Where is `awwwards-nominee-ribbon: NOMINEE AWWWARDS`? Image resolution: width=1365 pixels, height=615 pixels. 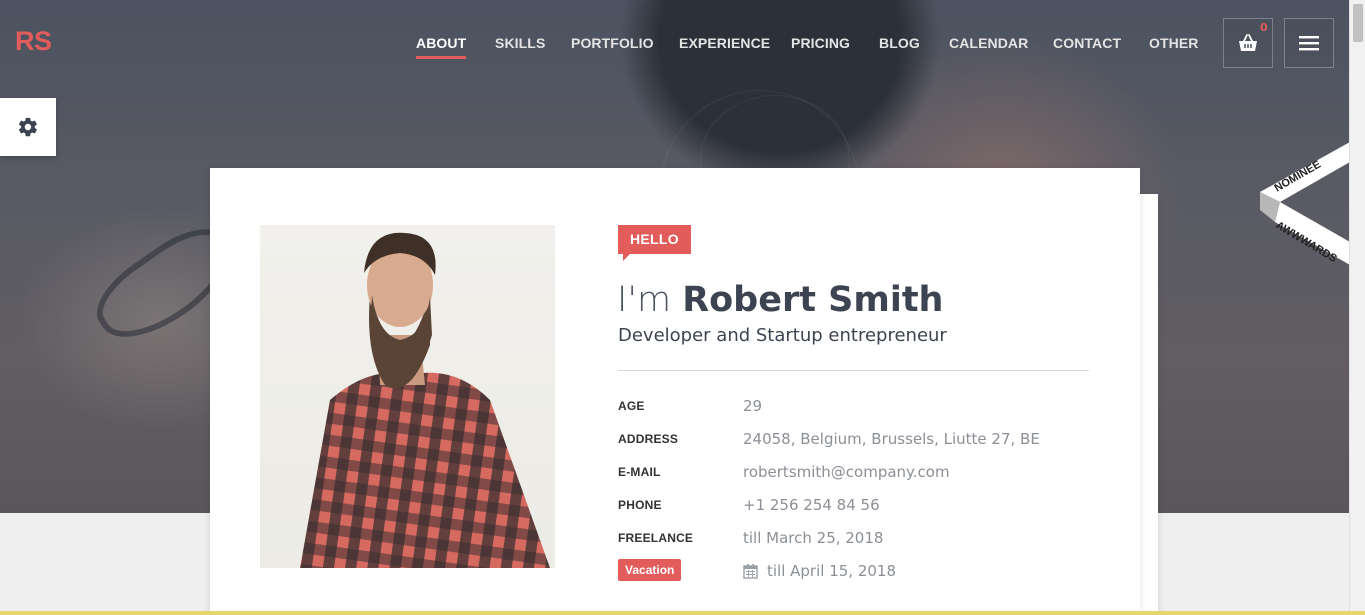
awwwards-nominee-ribbon: NOMINEE AWWWARDS is located at coordinates (1305, 210).